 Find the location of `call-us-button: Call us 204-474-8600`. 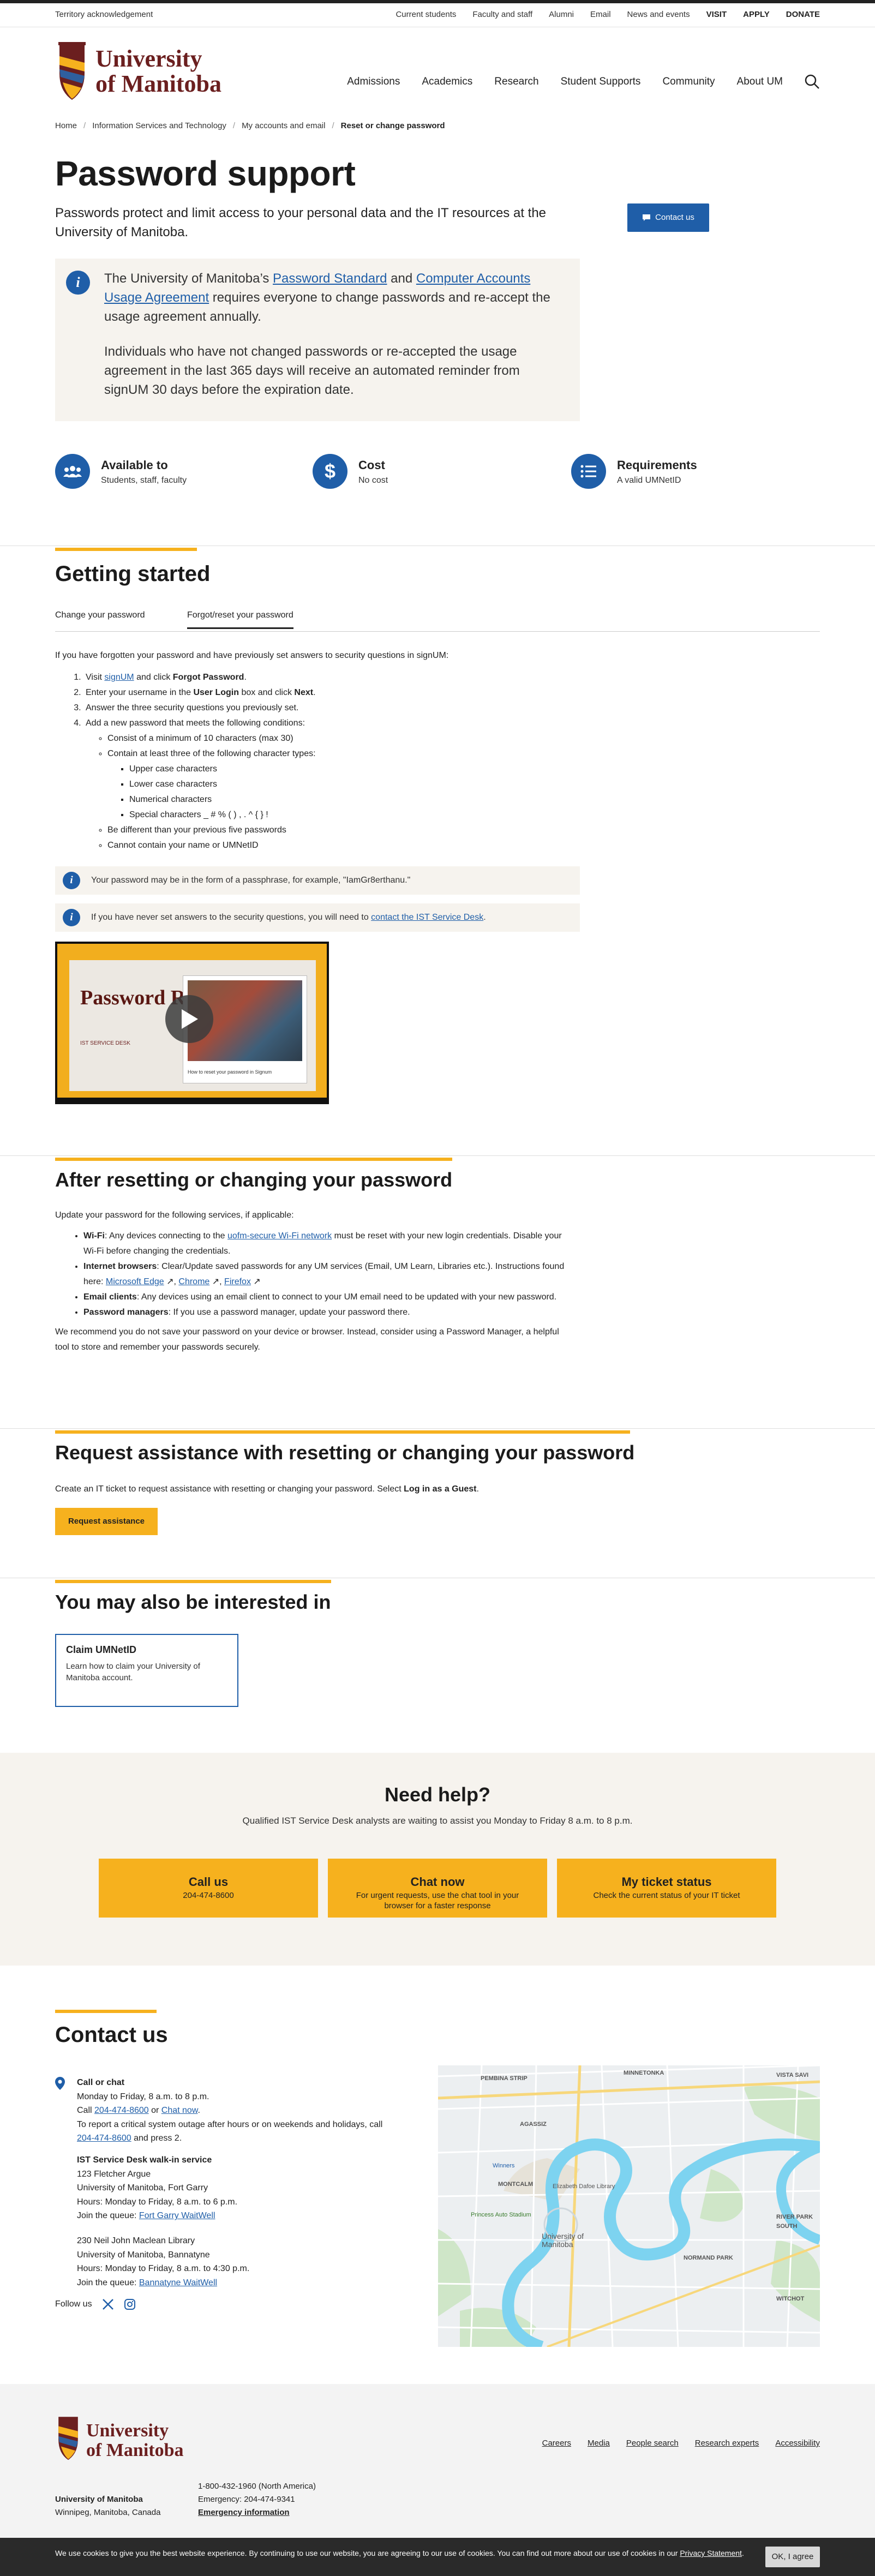

call-us-button: Call us 204-474-8600 is located at coordinates (208, 1889).